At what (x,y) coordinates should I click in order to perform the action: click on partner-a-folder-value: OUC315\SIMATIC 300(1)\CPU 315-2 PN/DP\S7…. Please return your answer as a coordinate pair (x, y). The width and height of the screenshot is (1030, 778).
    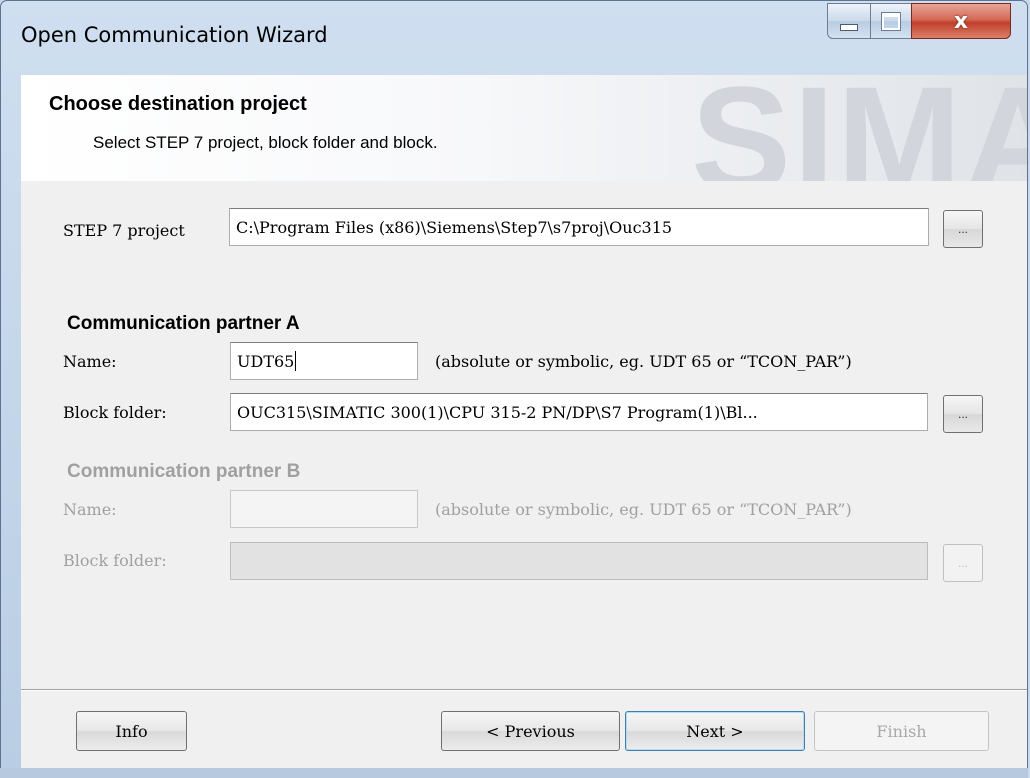
    Looking at the image, I should click on (497, 412).